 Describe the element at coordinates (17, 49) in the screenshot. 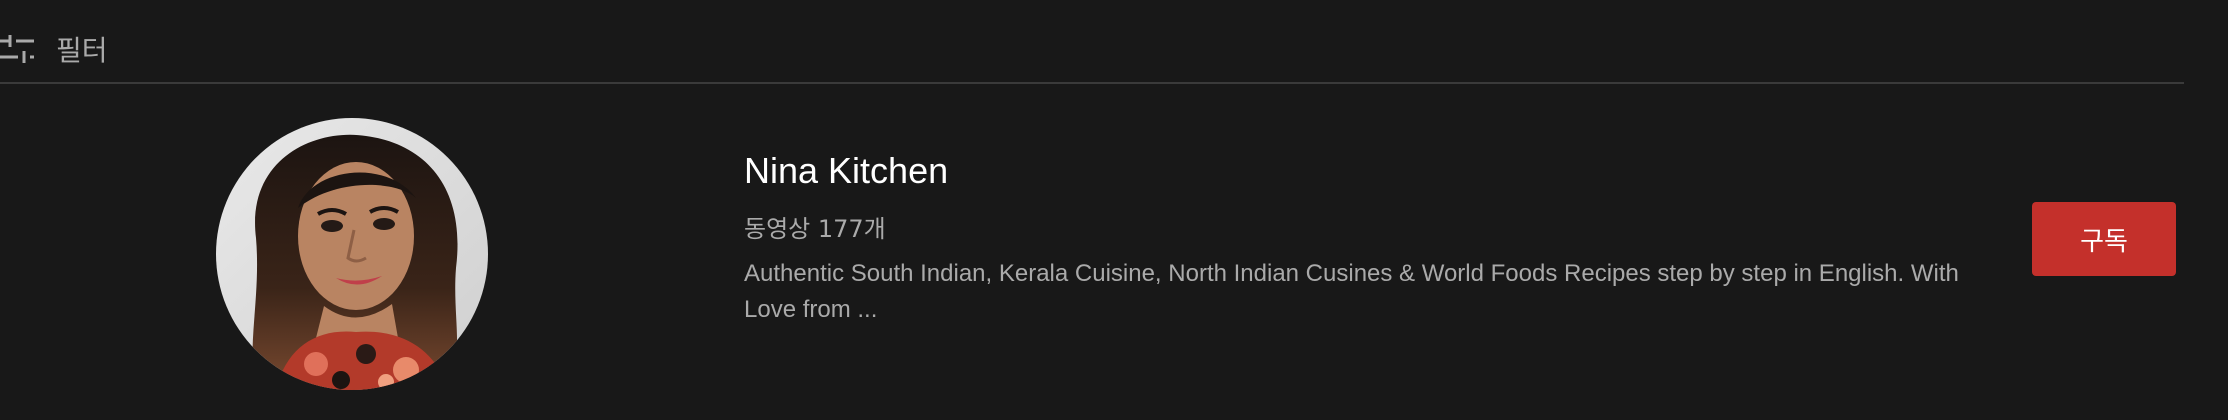

I see `sliders-icon` at that location.